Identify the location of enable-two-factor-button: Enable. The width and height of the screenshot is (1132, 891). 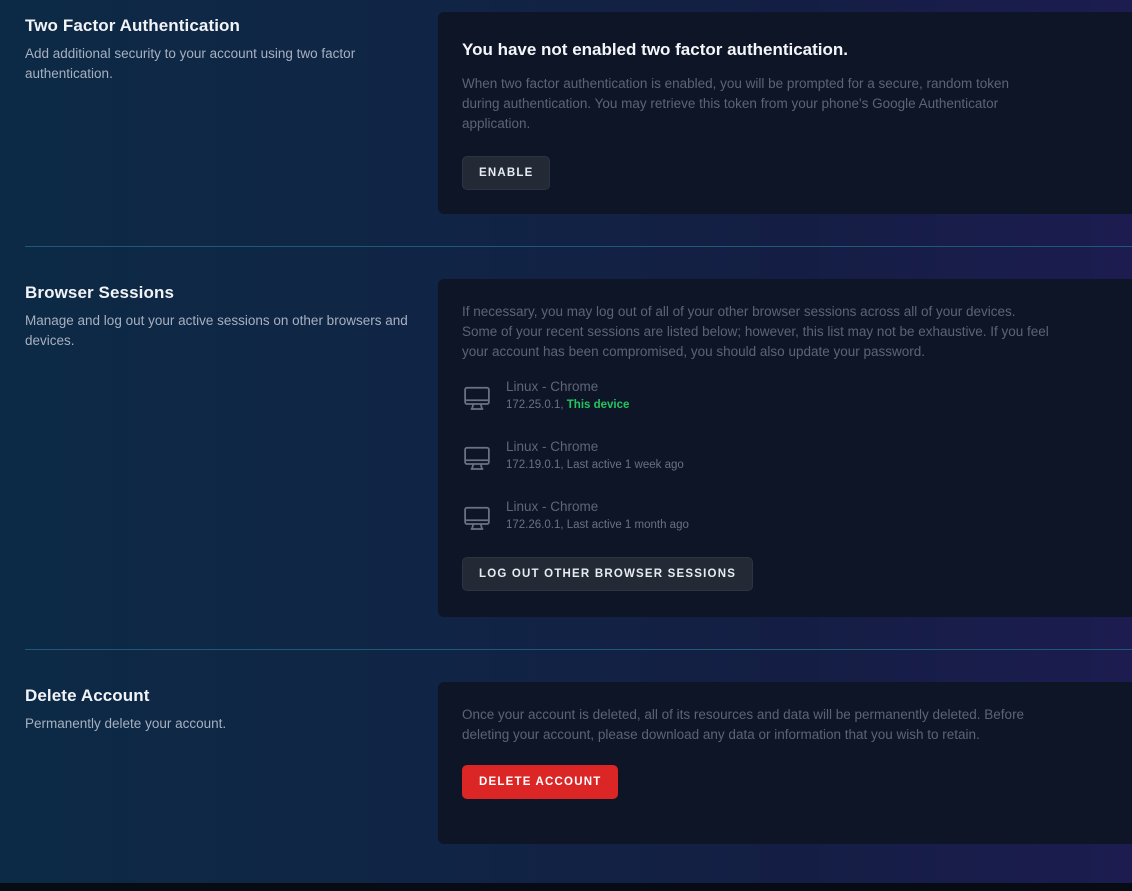
(506, 173).